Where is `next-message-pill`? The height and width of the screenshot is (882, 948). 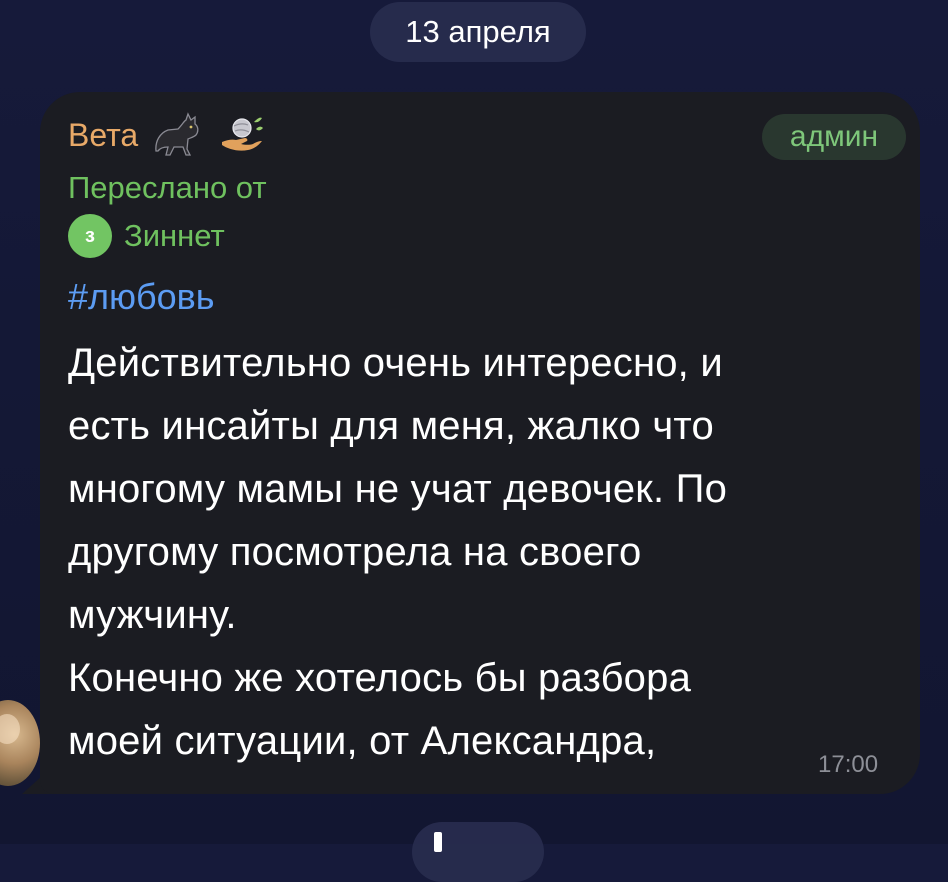 next-message-pill is located at coordinates (478, 852).